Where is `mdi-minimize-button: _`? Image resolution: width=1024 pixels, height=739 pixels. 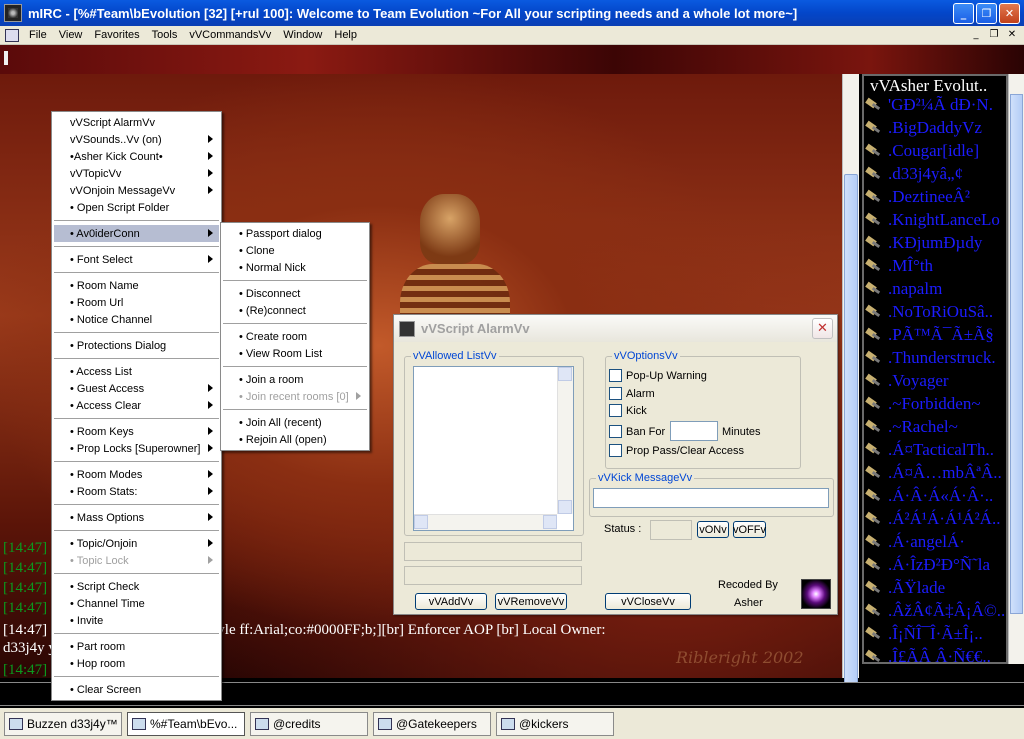 mdi-minimize-button: _ is located at coordinates (976, 35).